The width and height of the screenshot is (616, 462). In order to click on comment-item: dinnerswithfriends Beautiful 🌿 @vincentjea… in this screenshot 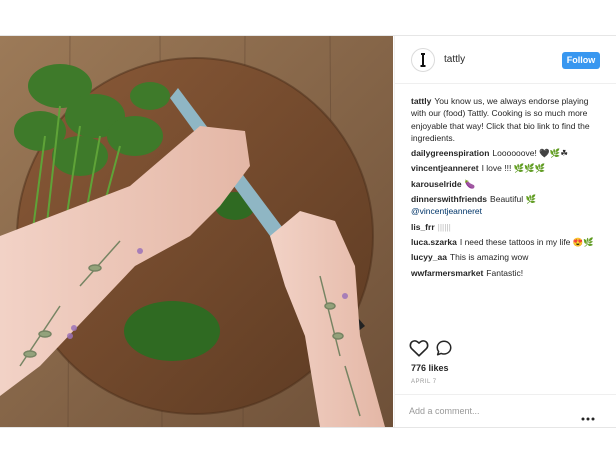, I will do `click(507, 205)`.